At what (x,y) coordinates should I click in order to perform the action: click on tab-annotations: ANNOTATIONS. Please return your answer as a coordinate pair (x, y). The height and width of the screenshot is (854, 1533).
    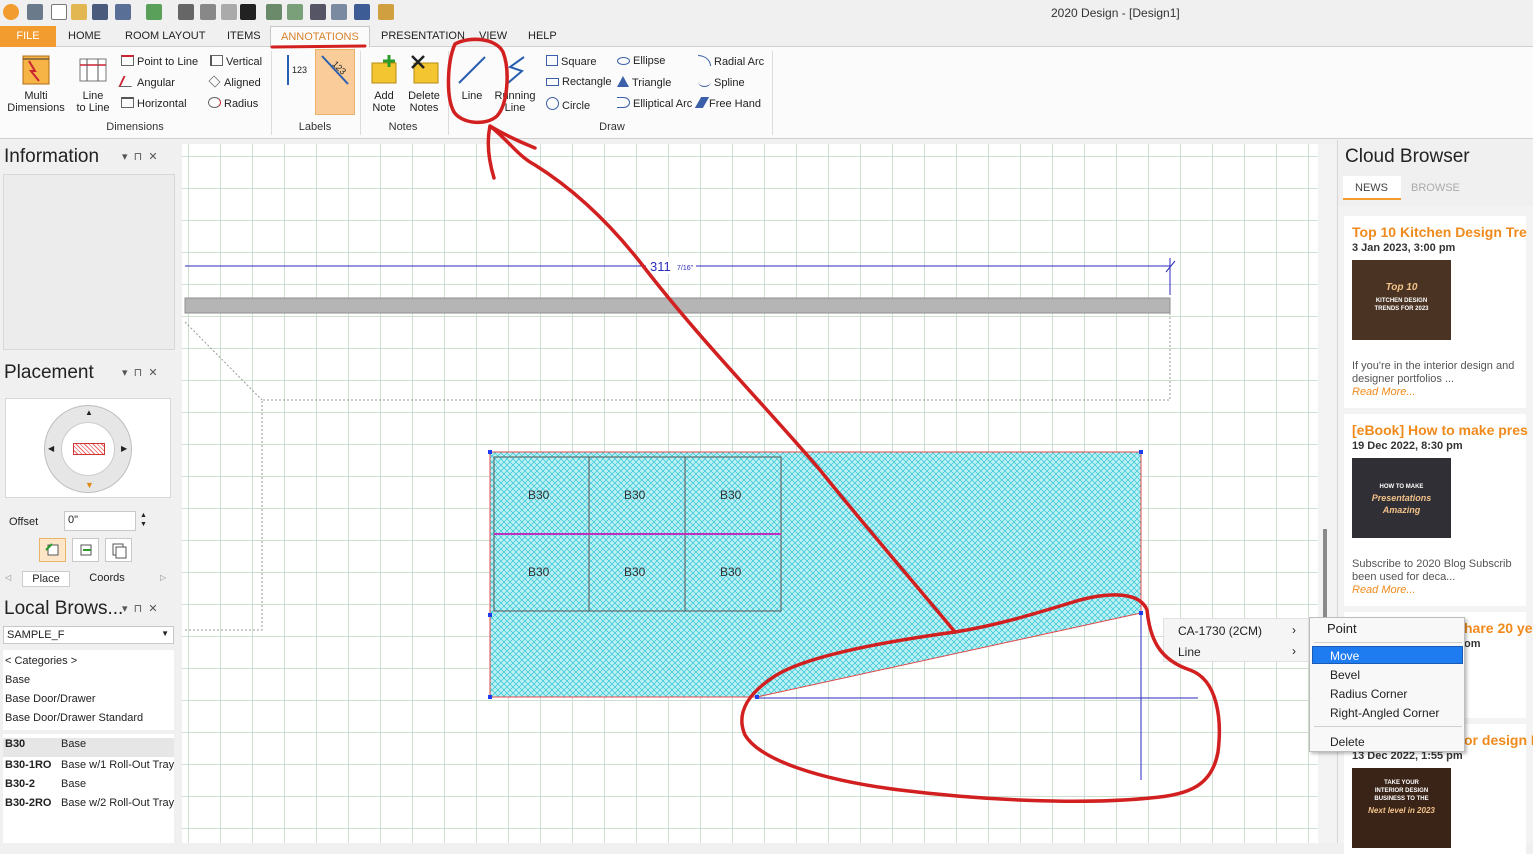
    Looking at the image, I should click on (320, 37).